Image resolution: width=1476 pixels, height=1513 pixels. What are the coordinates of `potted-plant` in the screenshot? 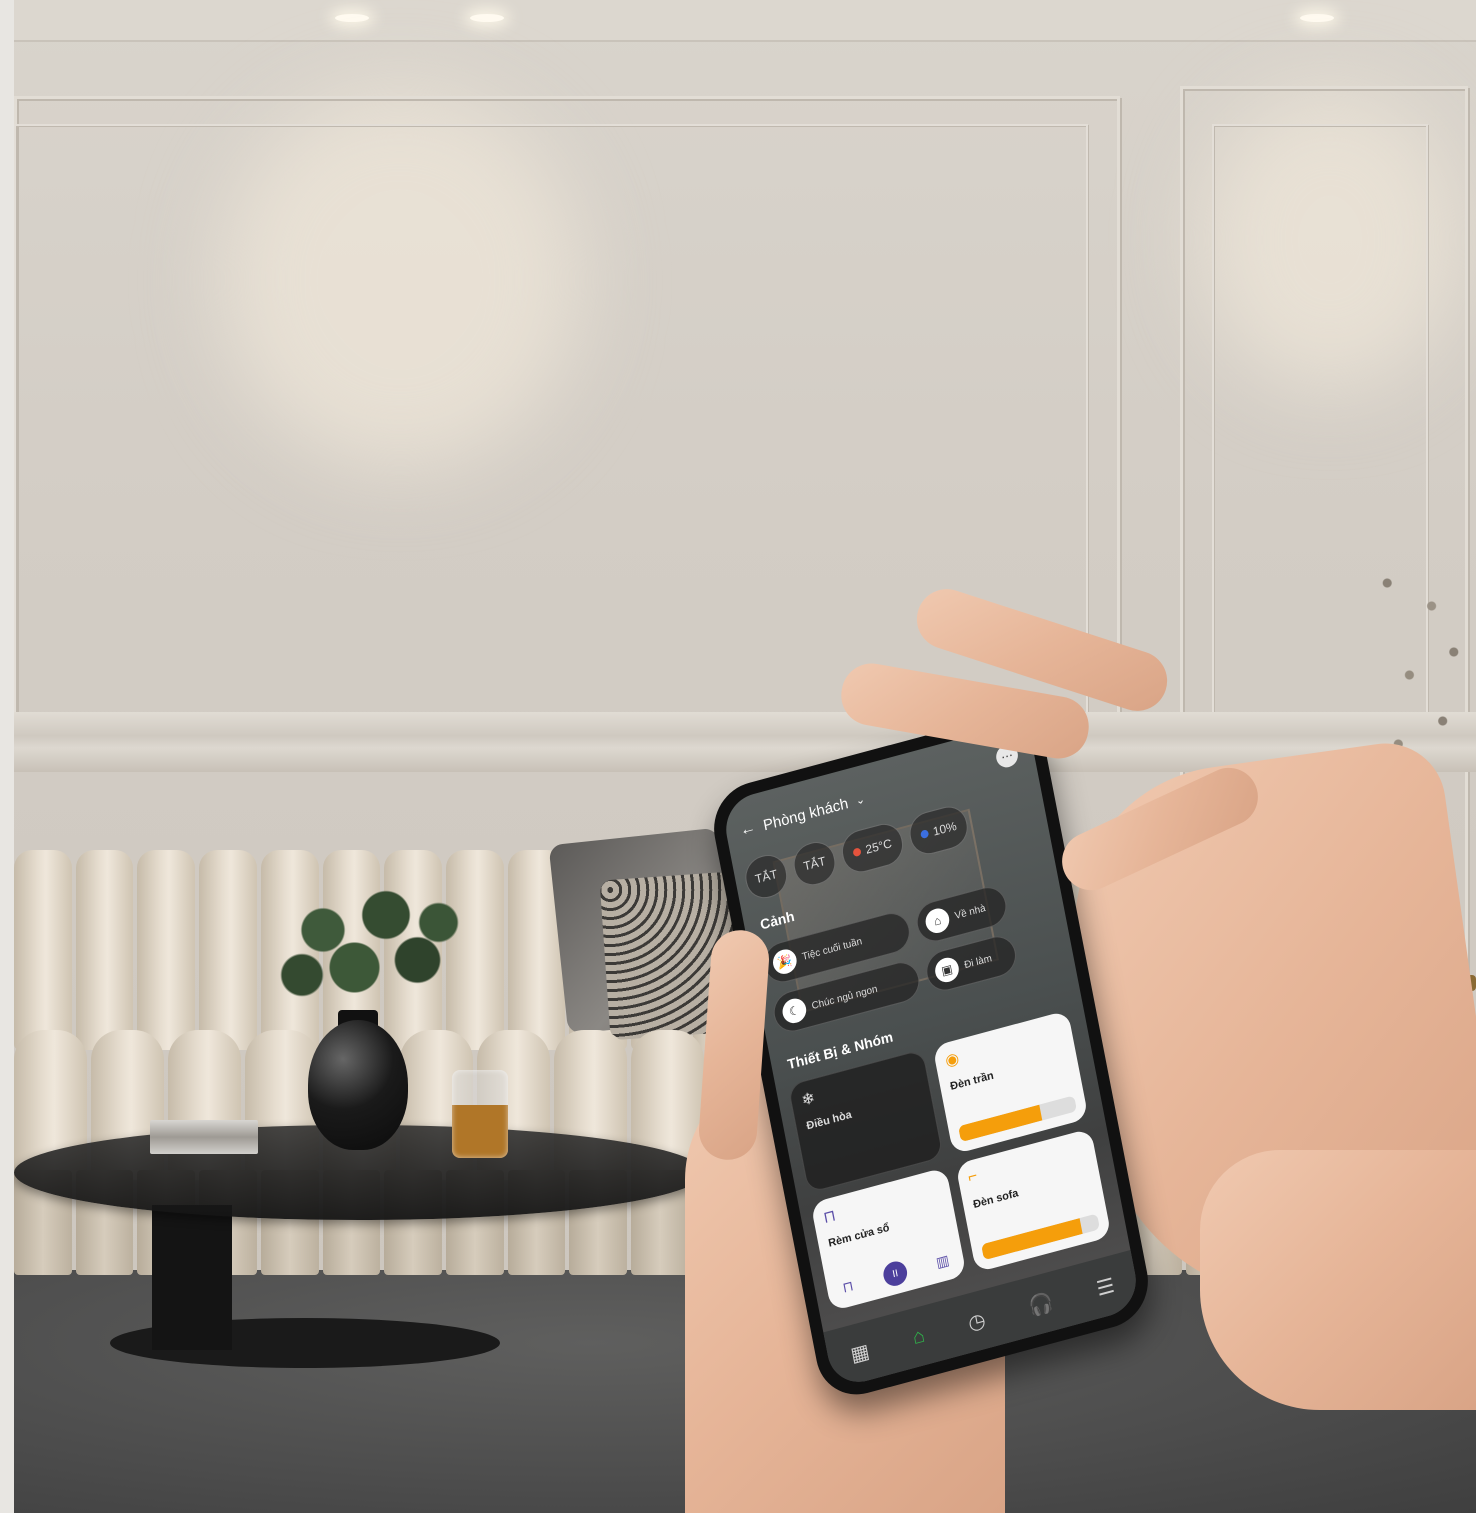 It's located at (365, 945).